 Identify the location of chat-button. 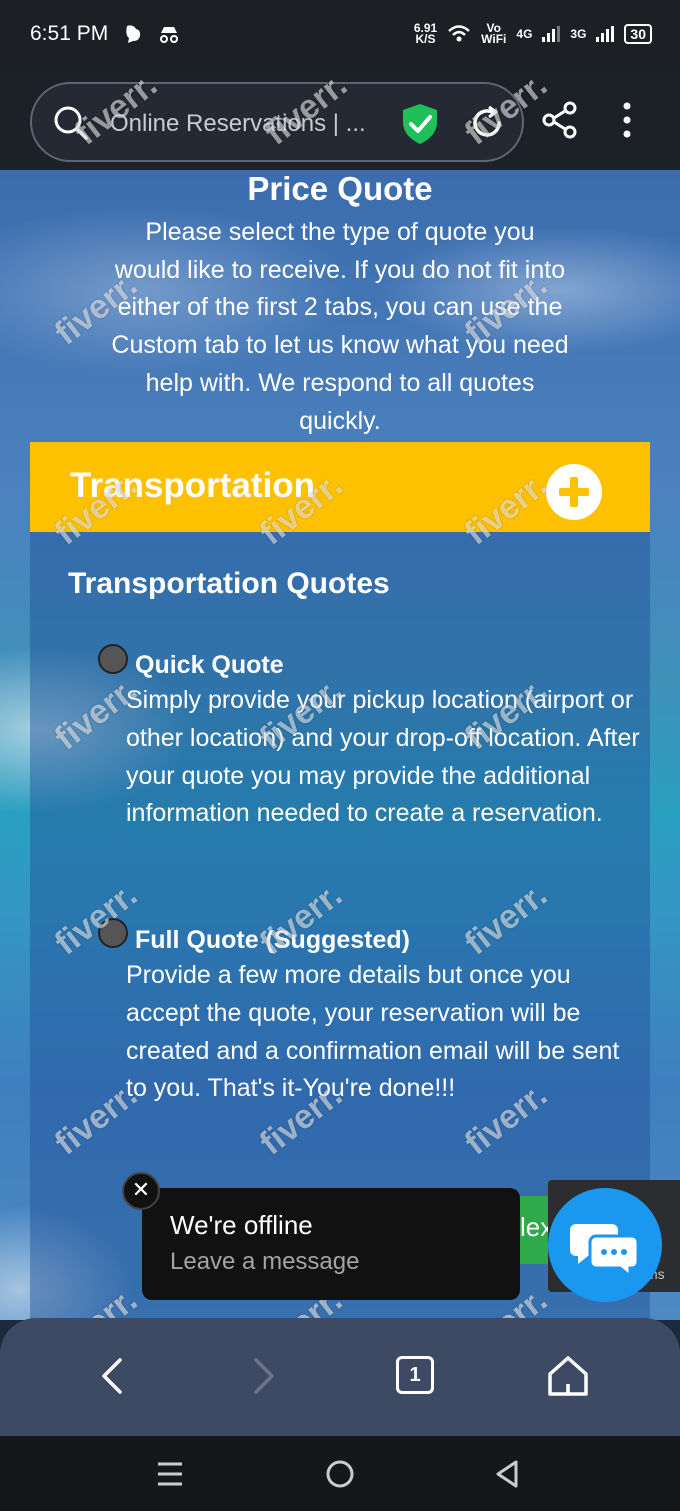
(605, 1245).